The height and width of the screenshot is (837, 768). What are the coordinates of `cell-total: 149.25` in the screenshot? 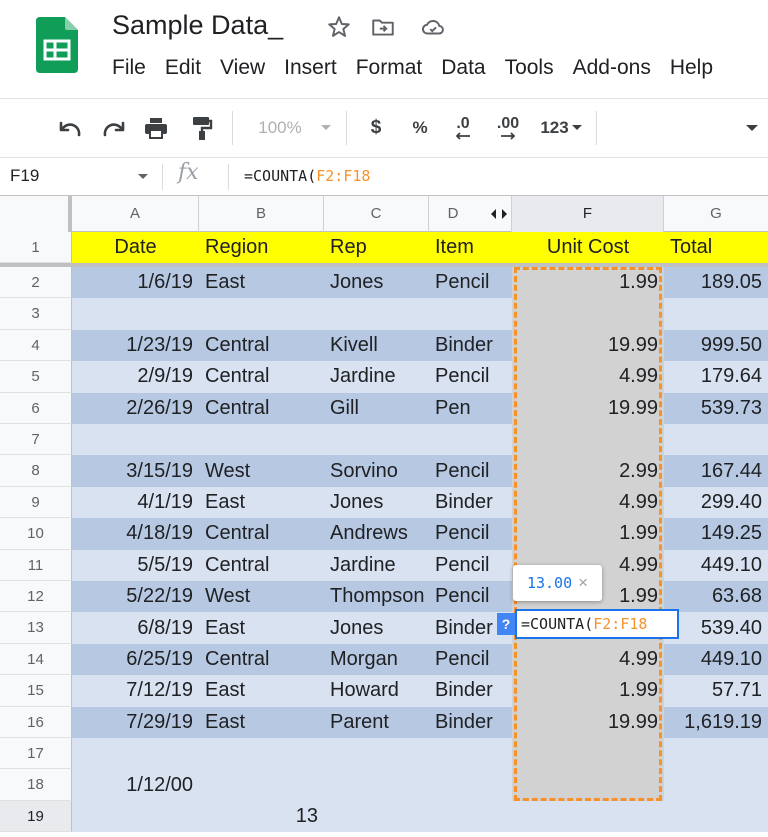 It's located at (716, 533).